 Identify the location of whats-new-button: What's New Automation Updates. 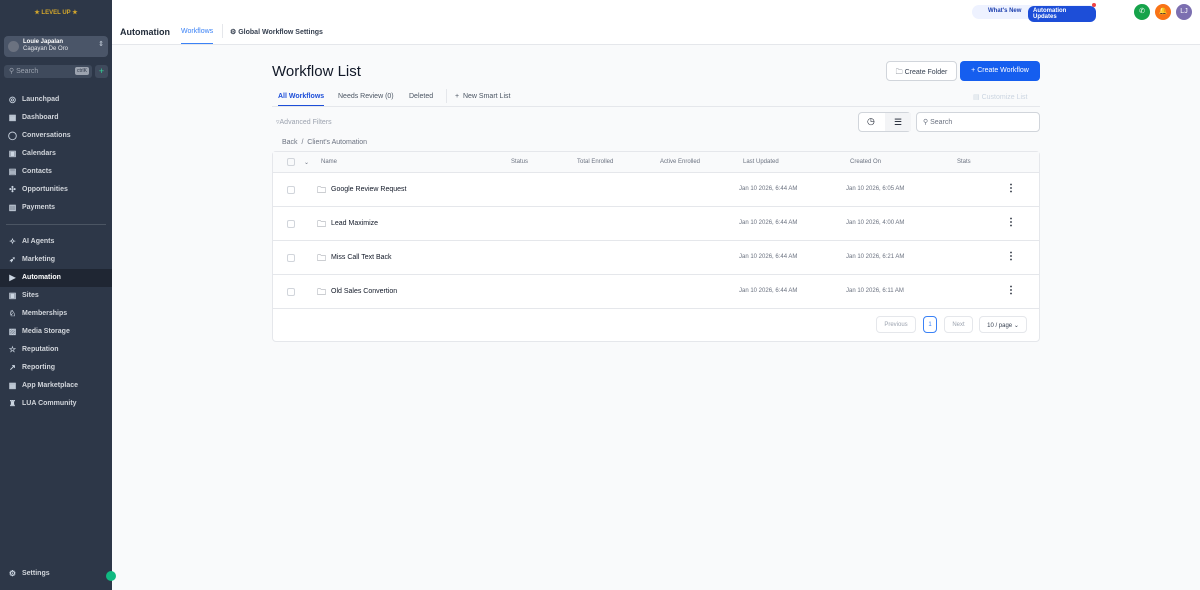
(1034, 12).